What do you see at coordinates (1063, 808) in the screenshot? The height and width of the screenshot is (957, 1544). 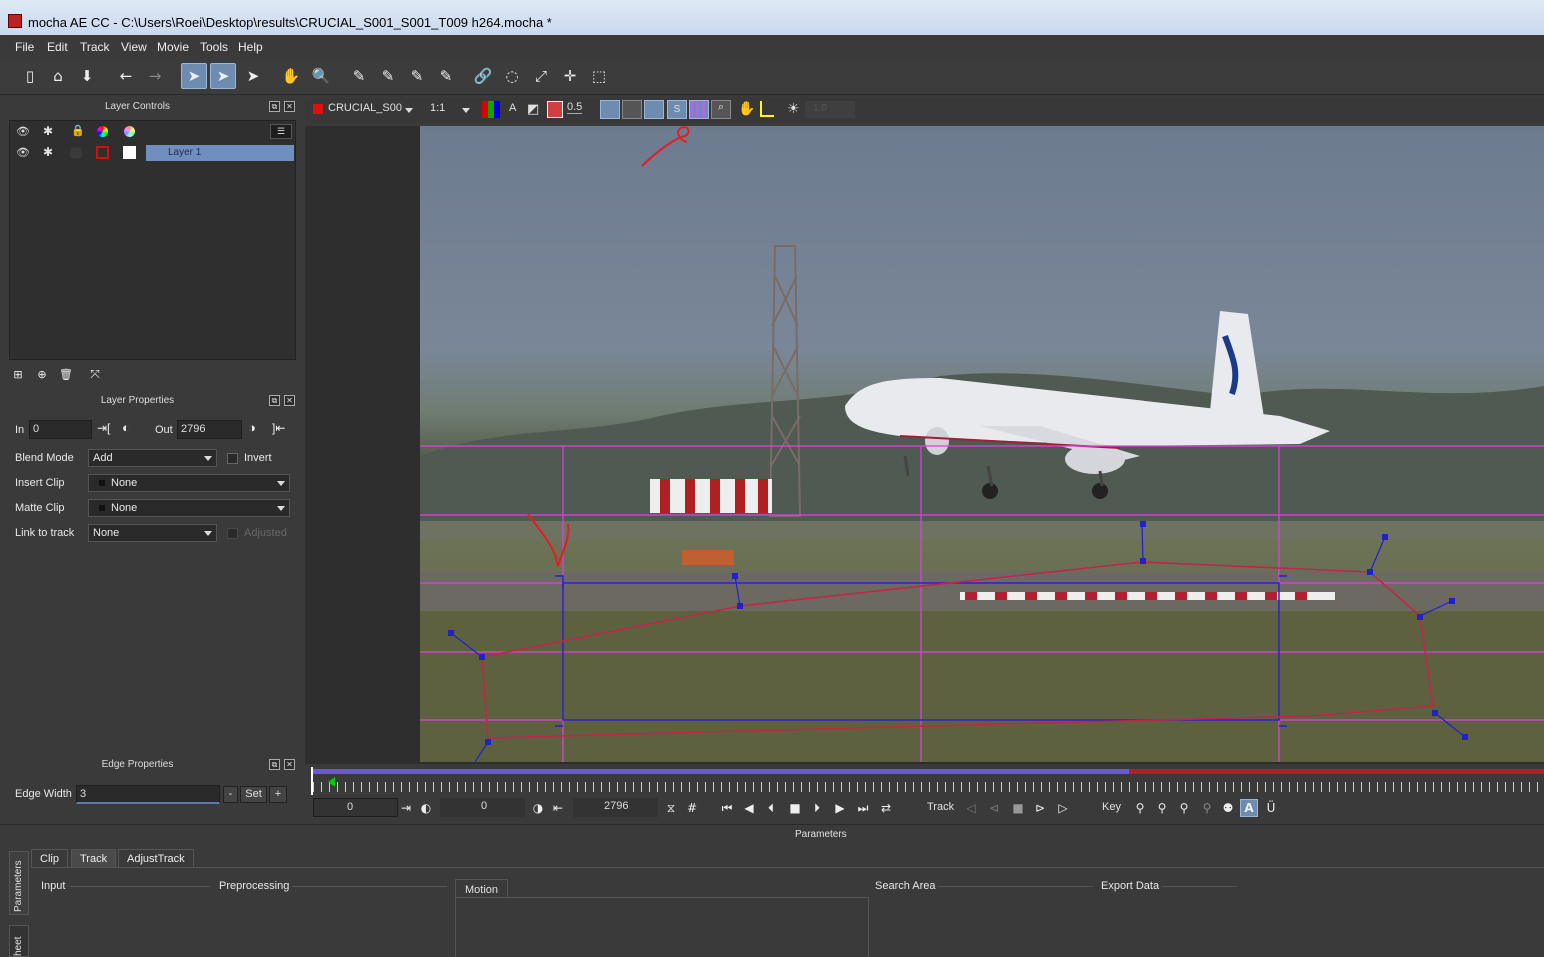 I see `track-forward-icon: ▷` at bounding box center [1063, 808].